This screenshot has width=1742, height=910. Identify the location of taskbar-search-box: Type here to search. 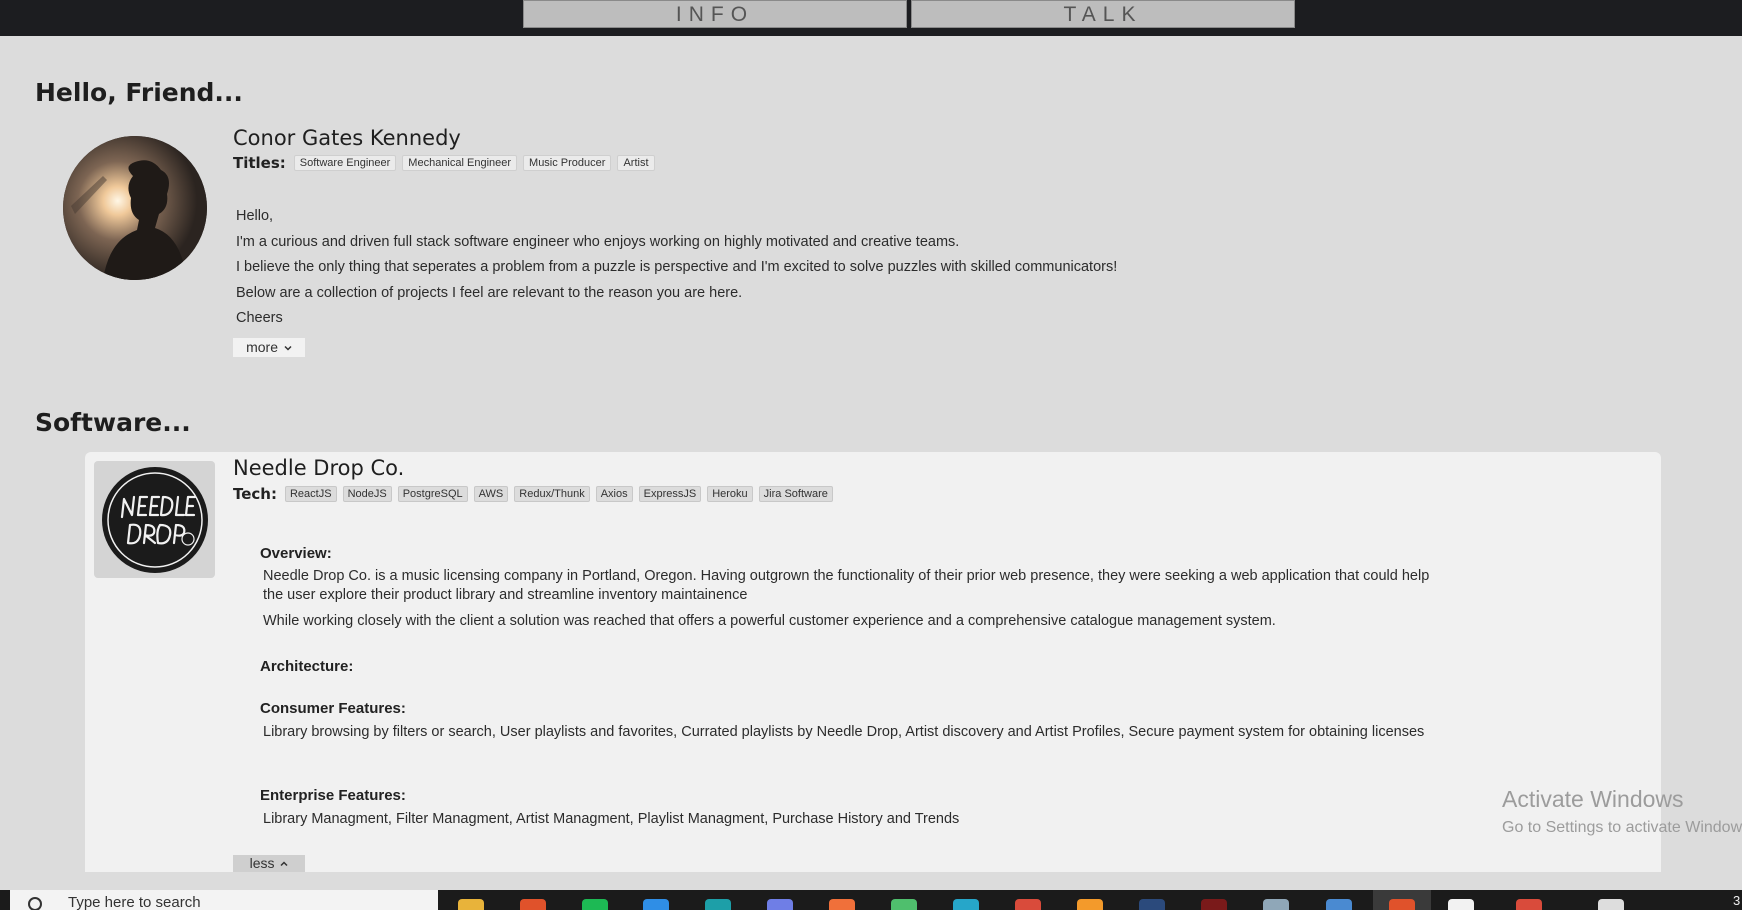
(224, 900).